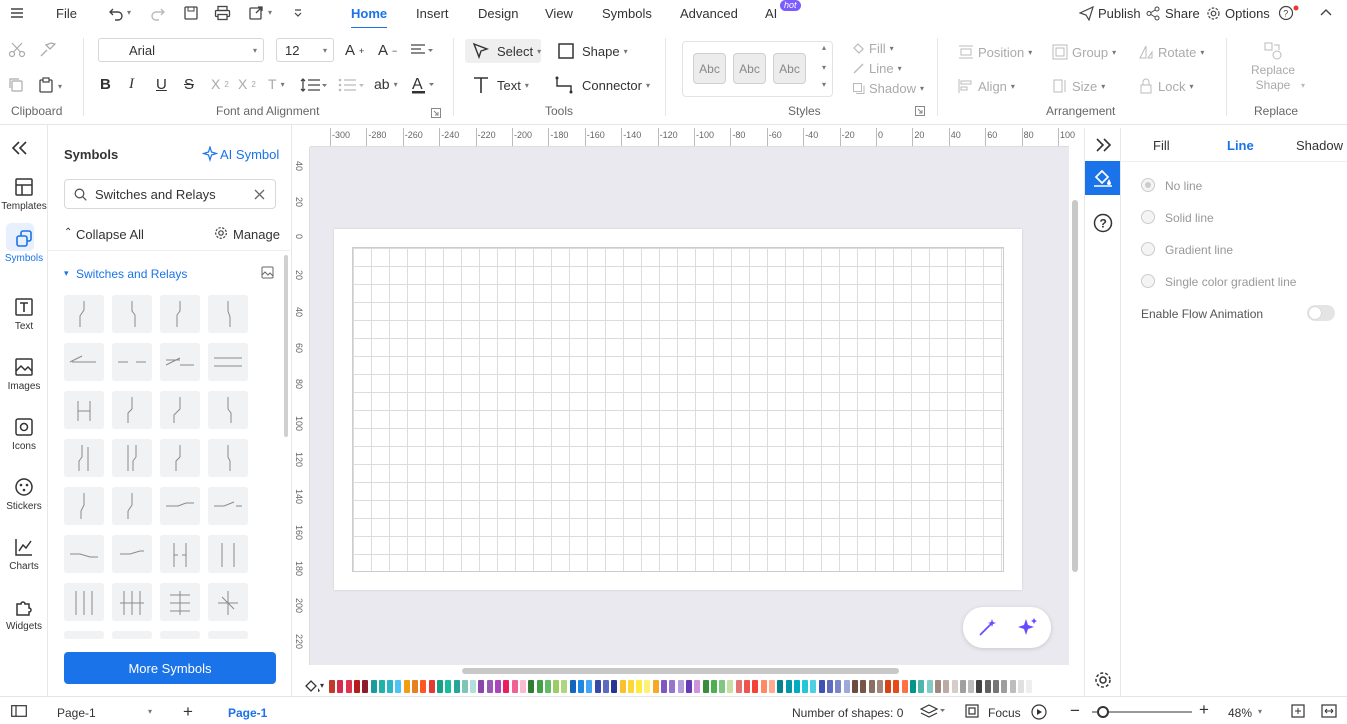 This screenshot has height=724, width=1347. What do you see at coordinates (322, 685) in the screenshot?
I see `palette-dropdown-icon: ▾` at bounding box center [322, 685].